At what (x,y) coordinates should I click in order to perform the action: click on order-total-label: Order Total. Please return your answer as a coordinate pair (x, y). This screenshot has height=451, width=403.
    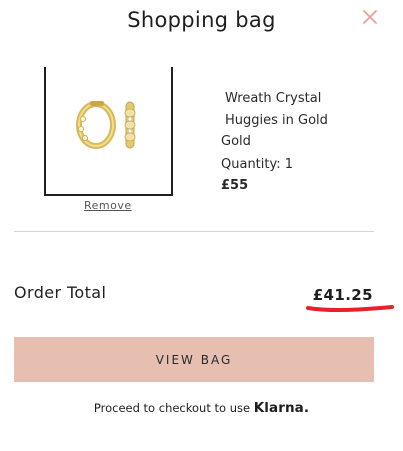
    Looking at the image, I should click on (60, 292).